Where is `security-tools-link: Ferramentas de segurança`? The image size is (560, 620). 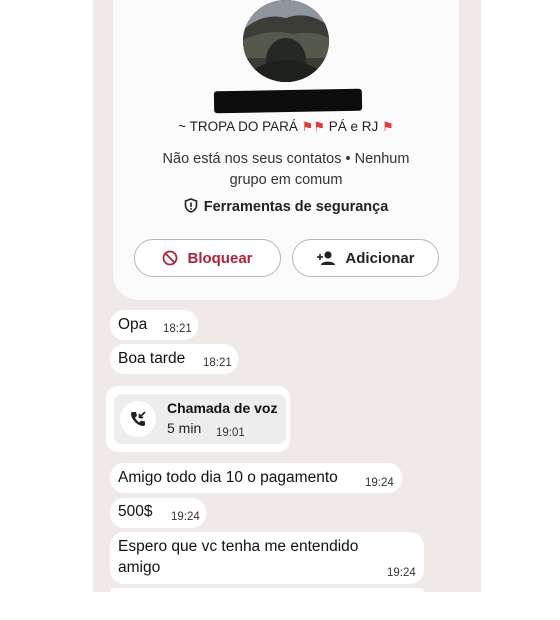
security-tools-link: Ferramentas de segurança is located at coordinates (286, 206).